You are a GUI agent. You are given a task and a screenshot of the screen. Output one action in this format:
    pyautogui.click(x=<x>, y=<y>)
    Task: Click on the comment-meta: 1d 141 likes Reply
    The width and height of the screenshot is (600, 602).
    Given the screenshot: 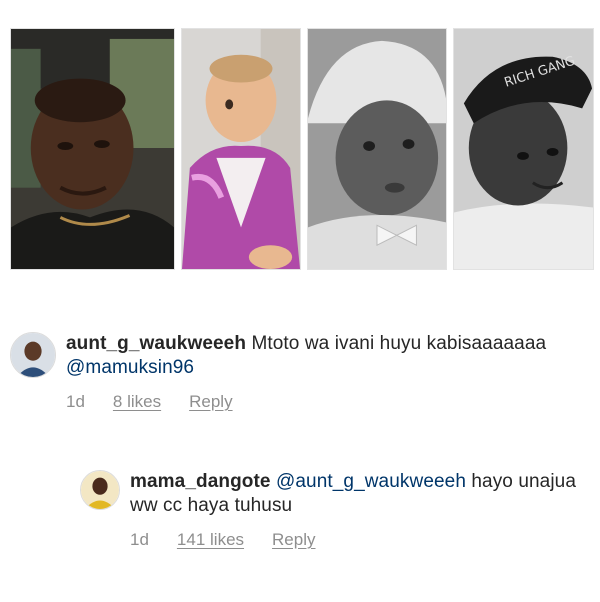 What is the action you would take?
    pyautogui.click(x=361, y=540)
    